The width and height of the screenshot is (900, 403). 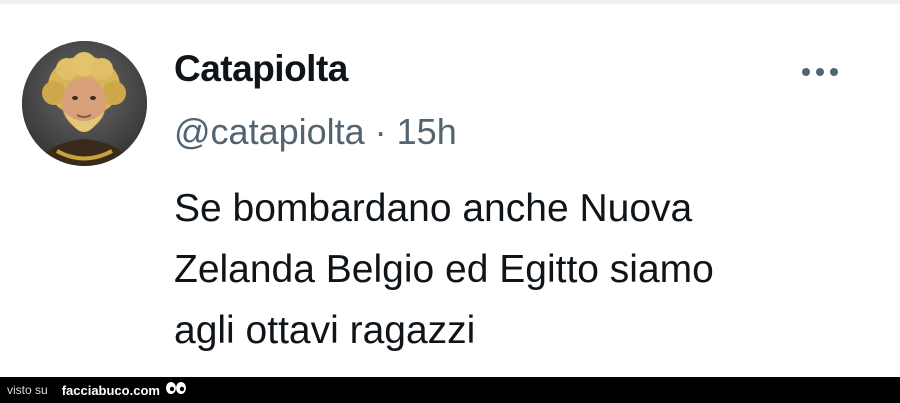 I want to click on tweet-text-line: agli ottavi ragazzi, so click(x=325, y=330).